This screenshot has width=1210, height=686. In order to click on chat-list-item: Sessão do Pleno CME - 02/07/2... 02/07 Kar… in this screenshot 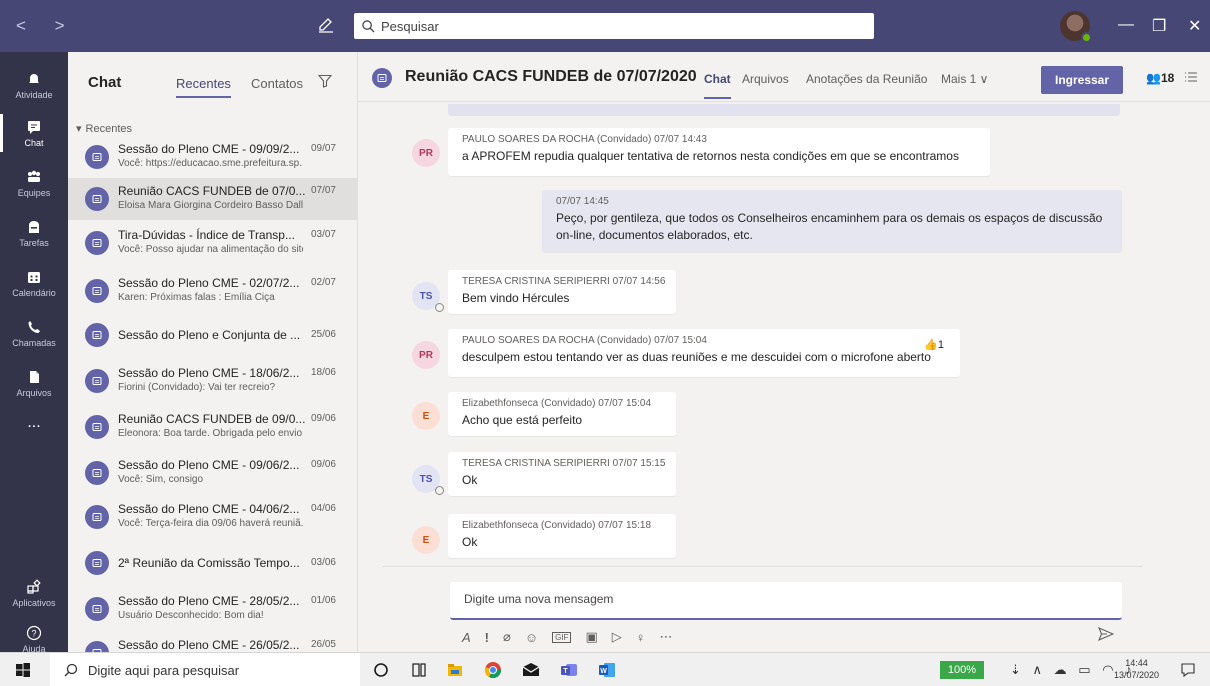, I will do `click(213, 291)`.